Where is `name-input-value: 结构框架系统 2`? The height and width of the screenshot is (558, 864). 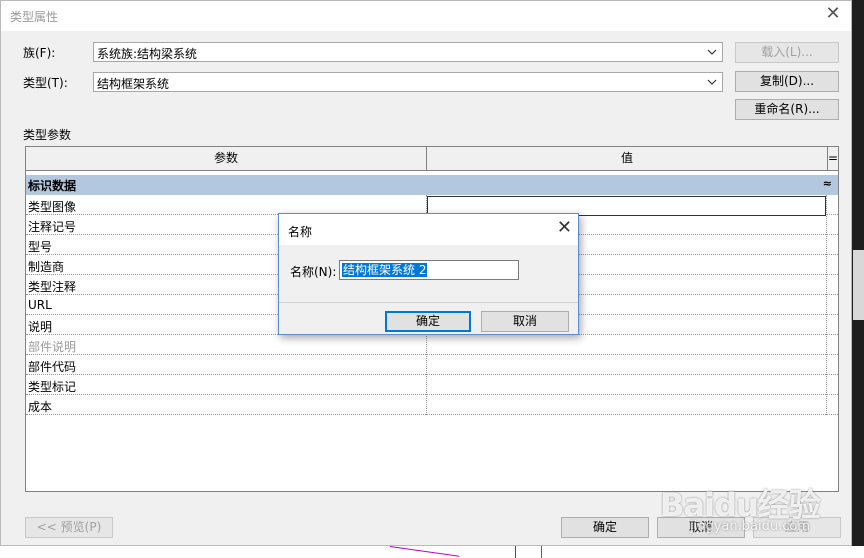 name-input-value: 结构框架系统 2 is located at coordinates (385, 270).